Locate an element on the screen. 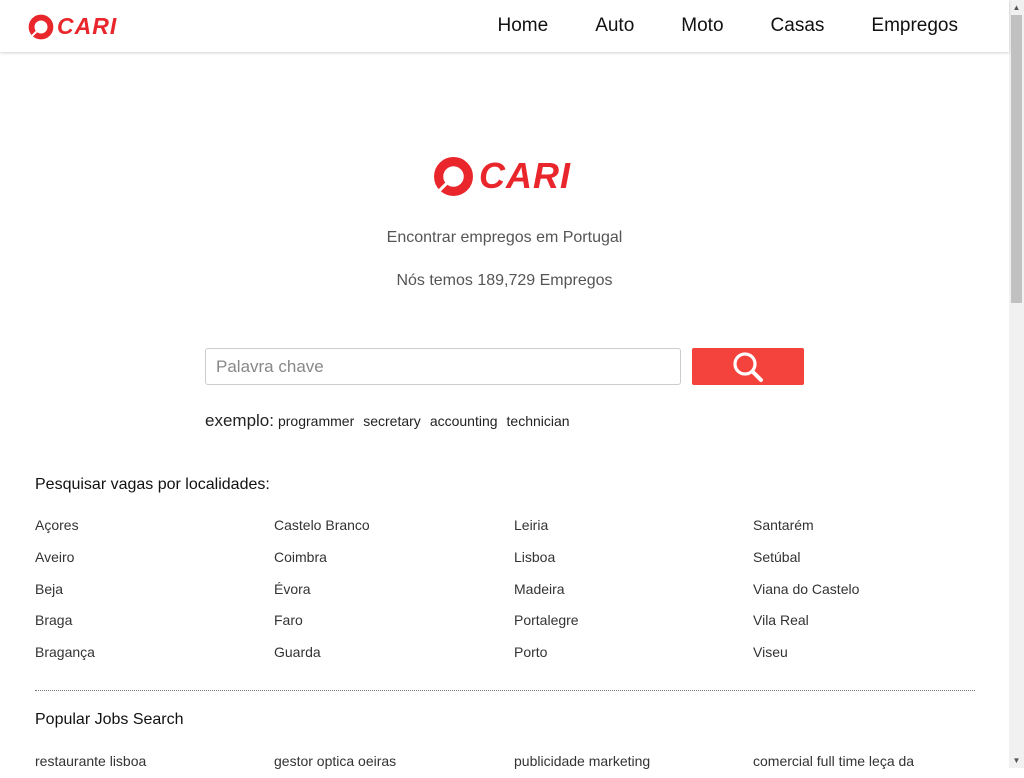 The width and height of the screenshot is (1024, 778). main-nav: Home Auto Moto Casas Empregos is located at coordinates (705, 26).